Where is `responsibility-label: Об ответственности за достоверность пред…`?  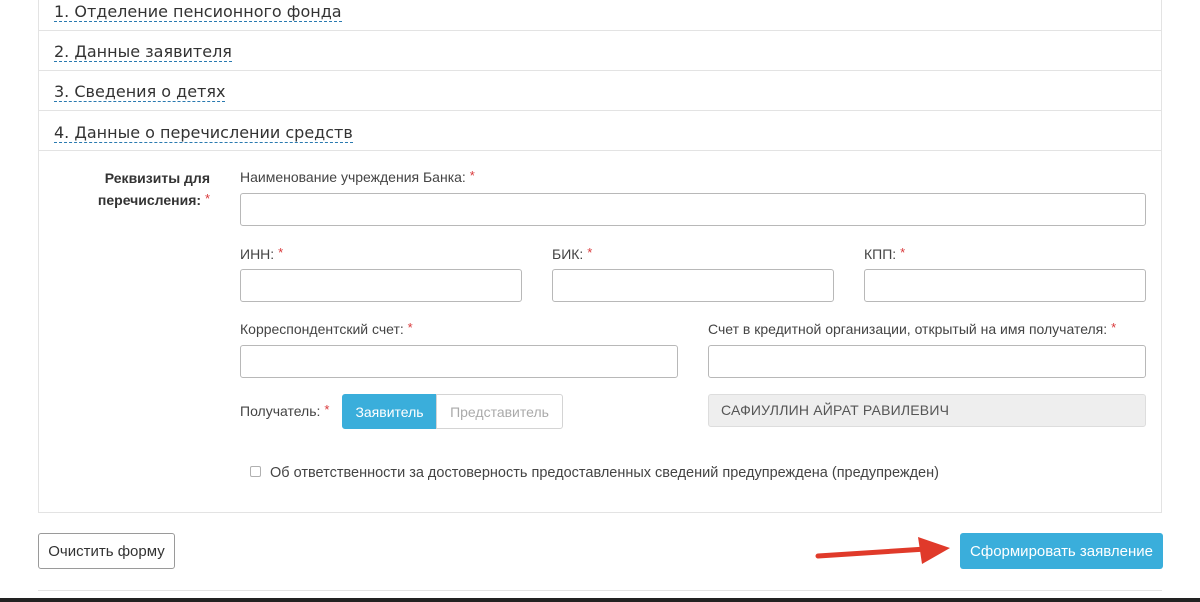 responsibility-label: Об ответственности за достоверность пред… is located at coordinates (604, 473).